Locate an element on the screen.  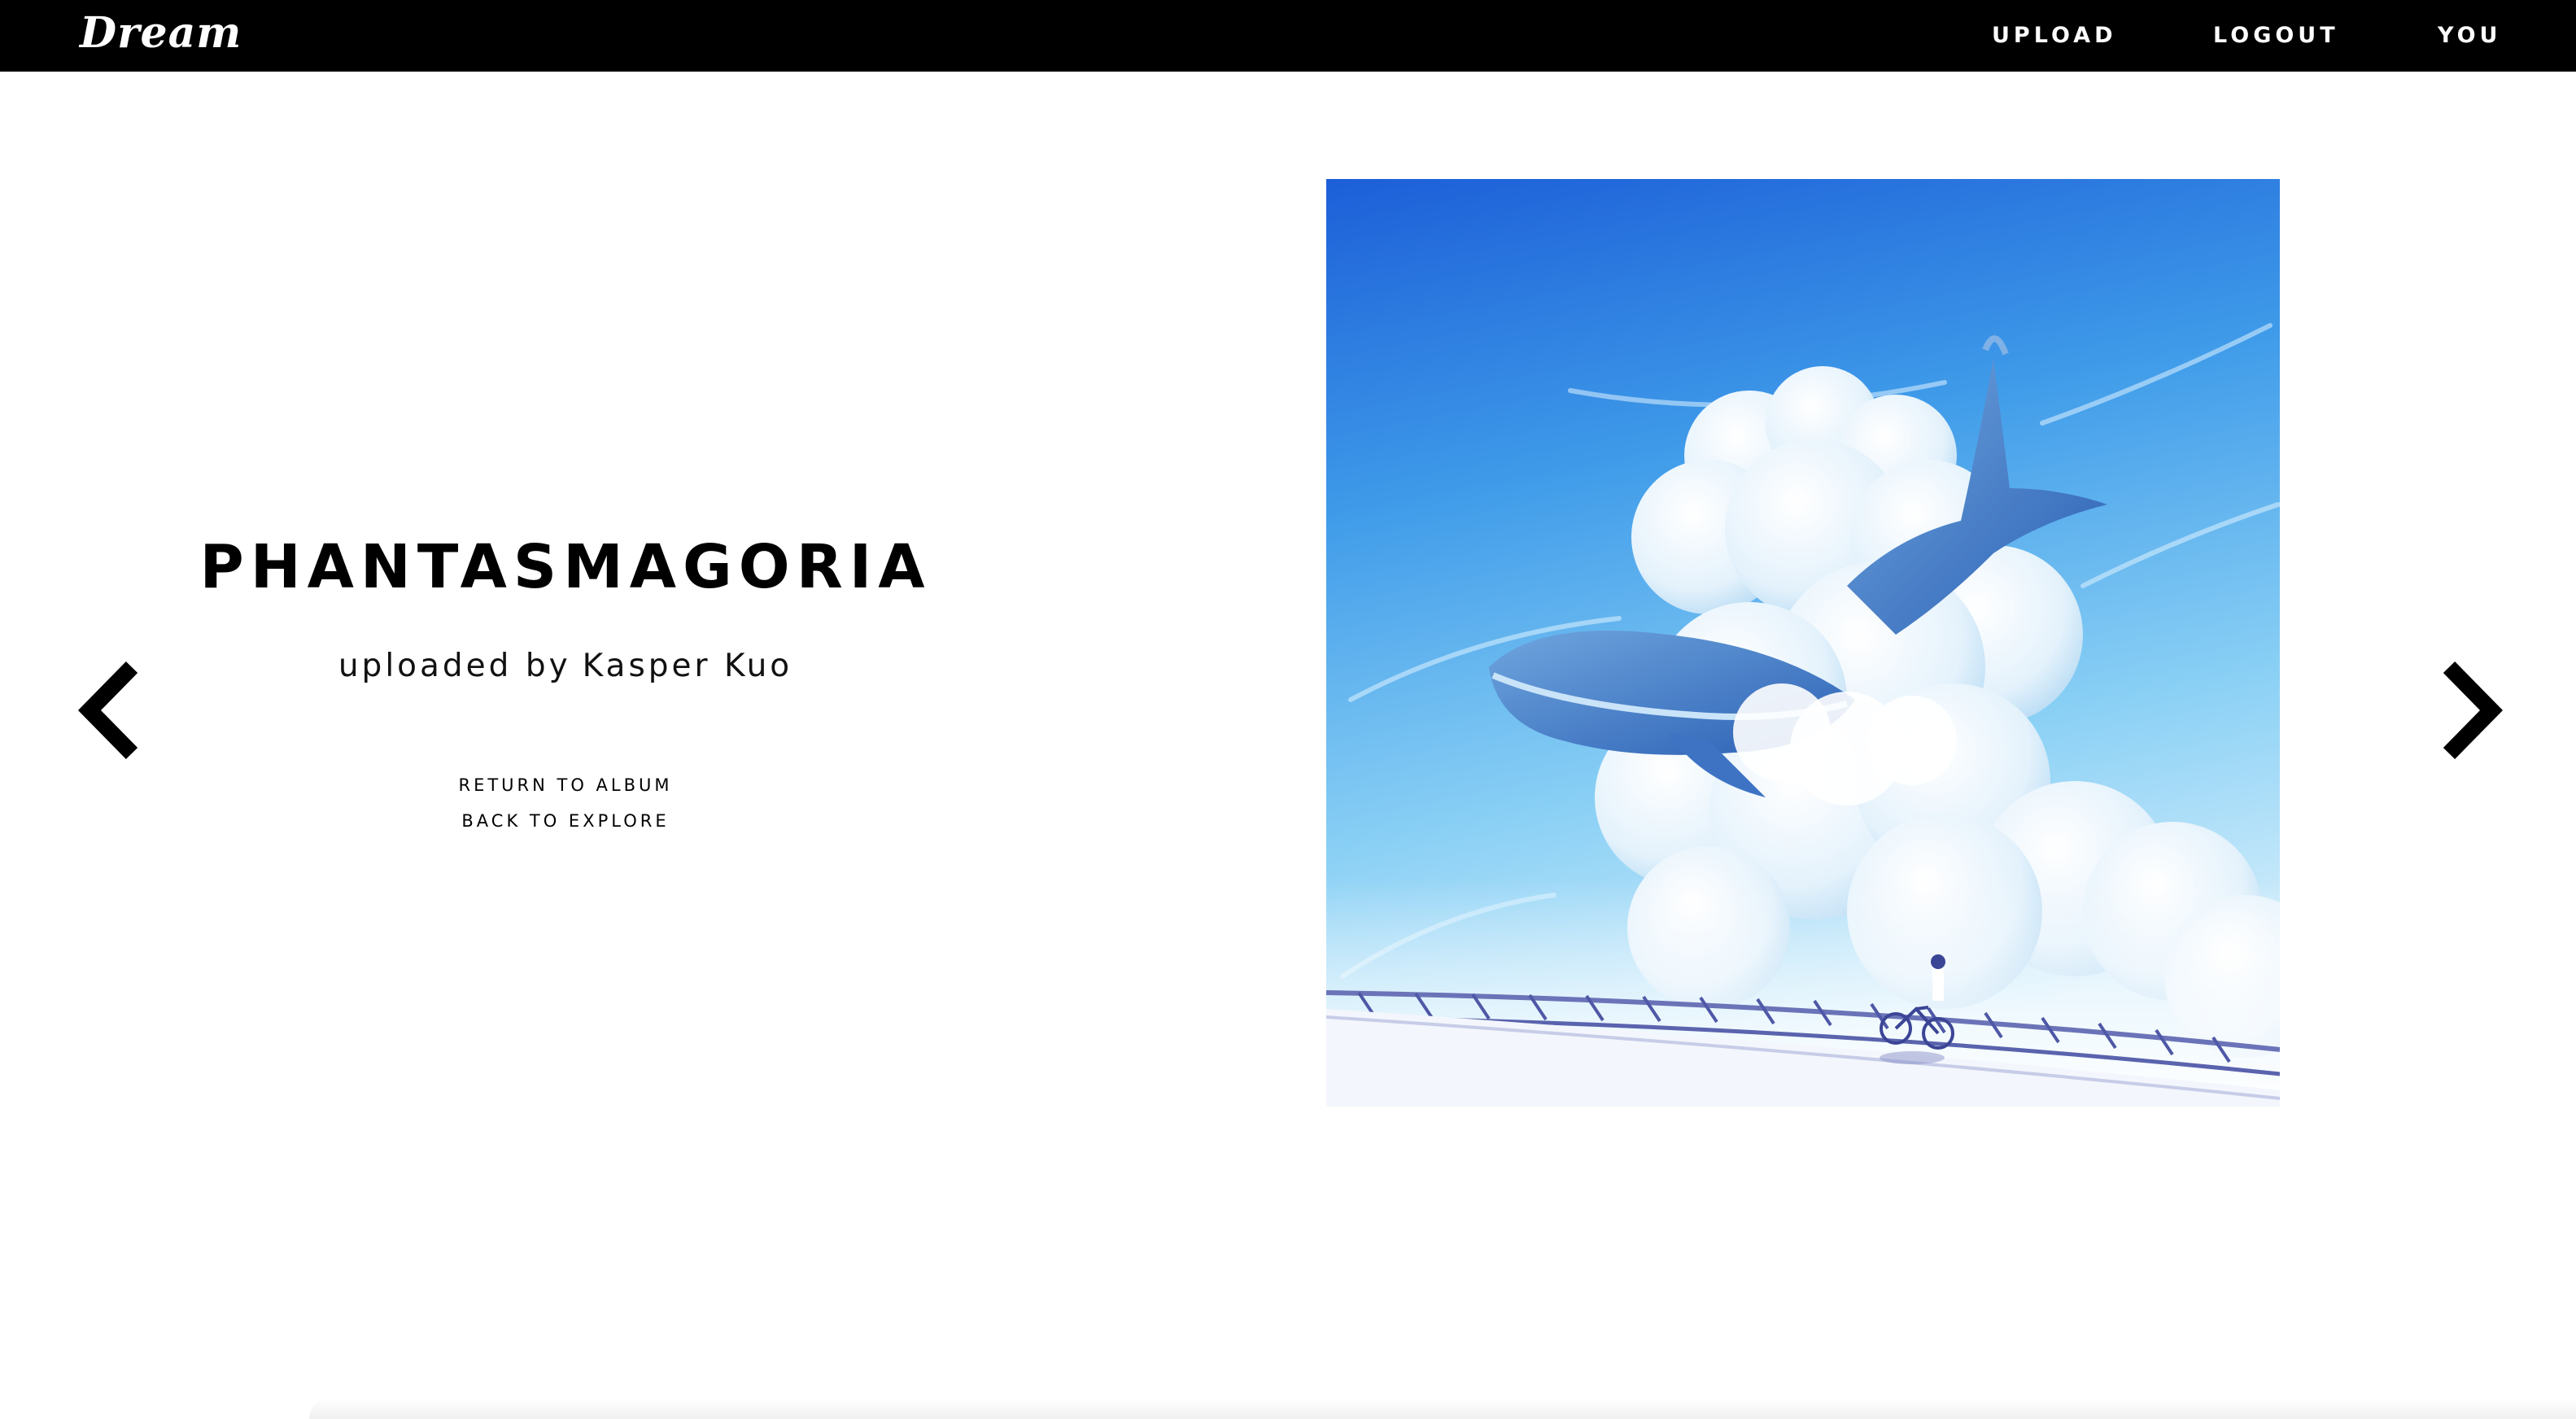
uploaded-by-label: uploaded by is located at coordinates (454, 666).